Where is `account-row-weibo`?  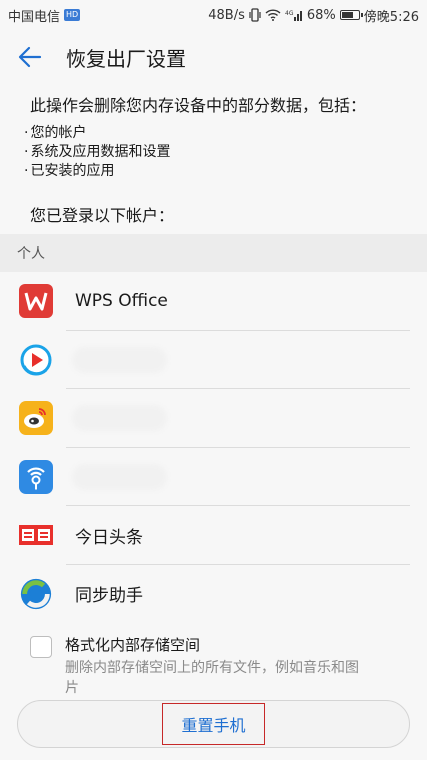
account-row-weibo is located at coordinates (213, 418).